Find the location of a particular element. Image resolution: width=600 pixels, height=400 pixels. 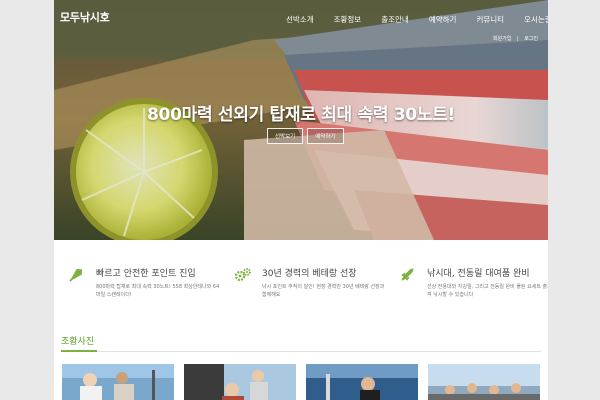

section-divider-accent is located at coordinates (79, 351).